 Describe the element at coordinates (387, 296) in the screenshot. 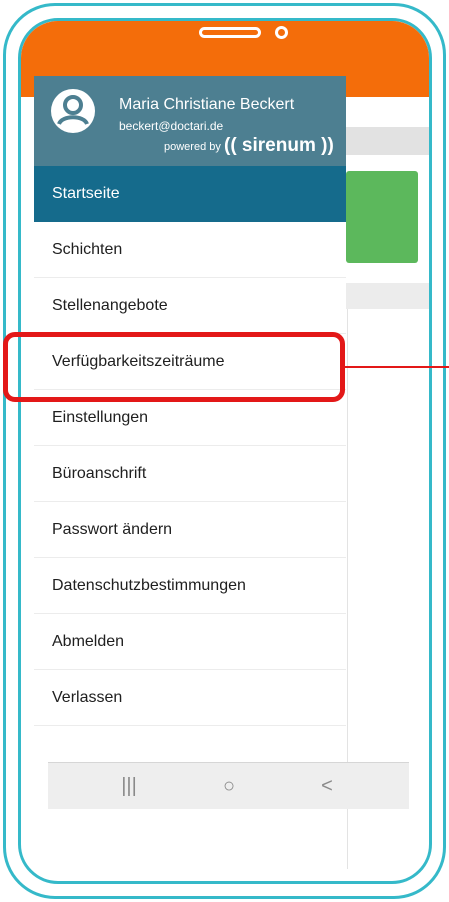

I see `app-content-strip-lower` at that location.